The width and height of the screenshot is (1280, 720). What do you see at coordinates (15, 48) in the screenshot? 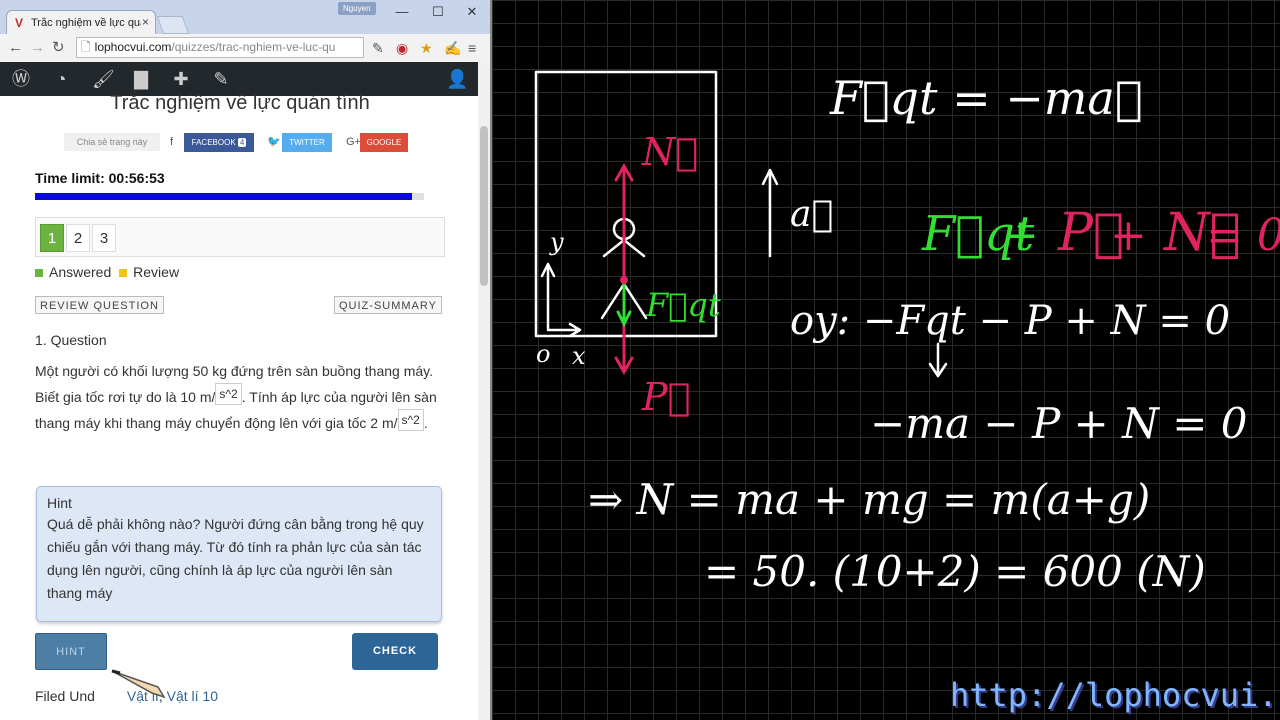
I see `back-icon: ←` at bounding box center [15, 48].